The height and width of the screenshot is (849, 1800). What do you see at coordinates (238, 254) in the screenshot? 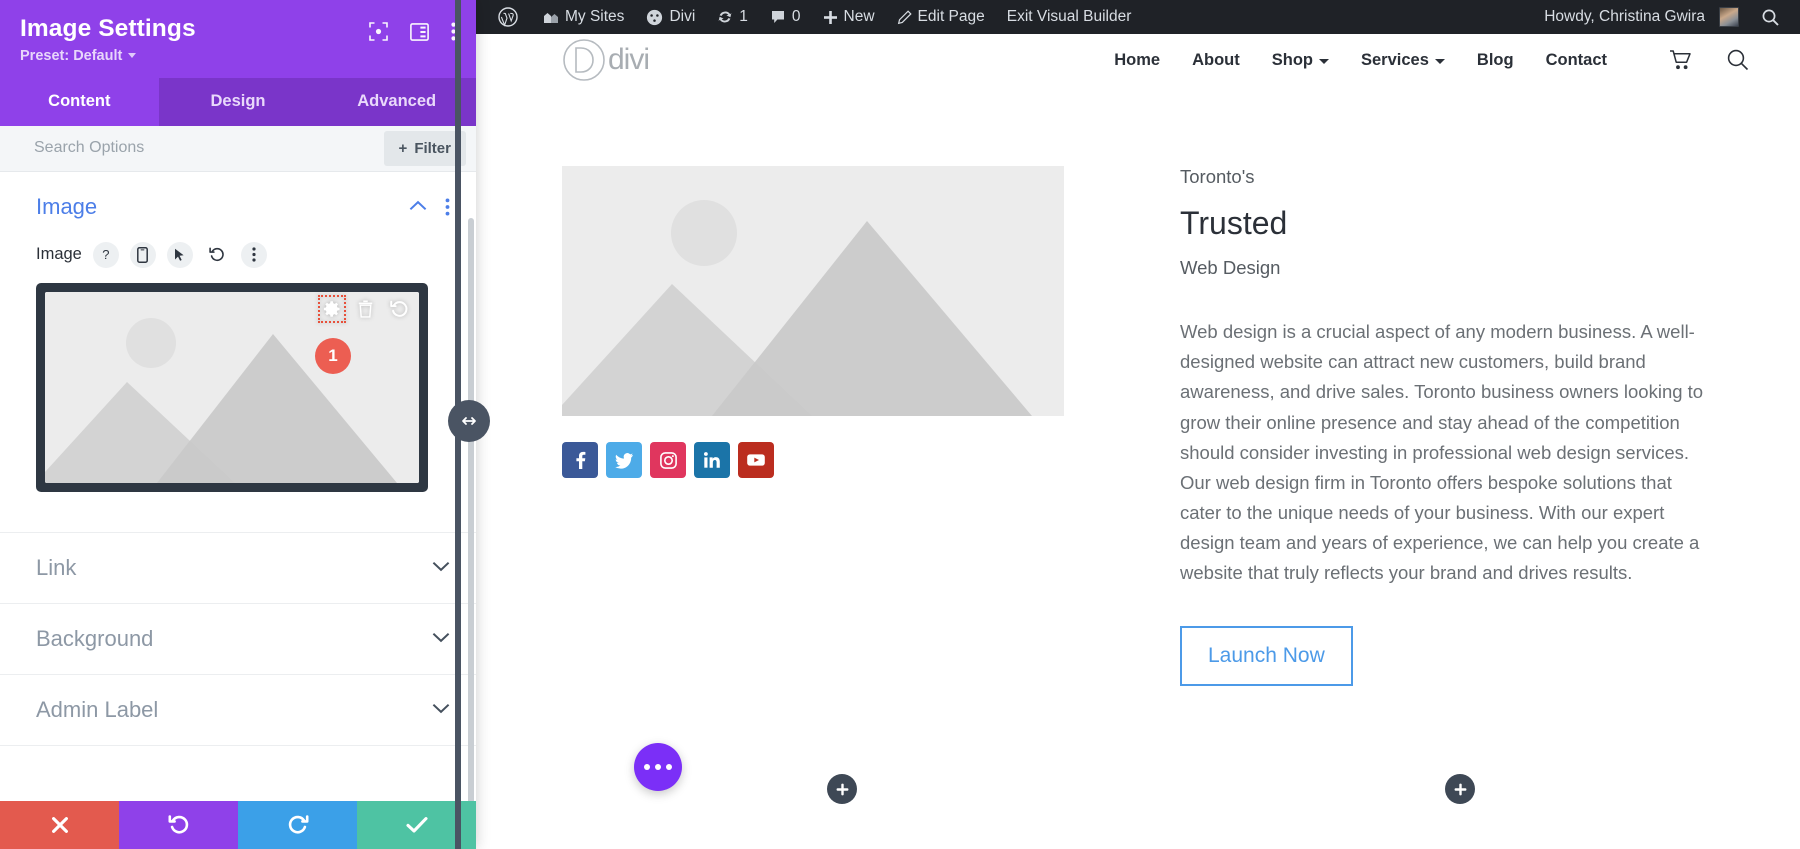
I see `image-field-label-row: Image ?` at bounding box center [238, 254].